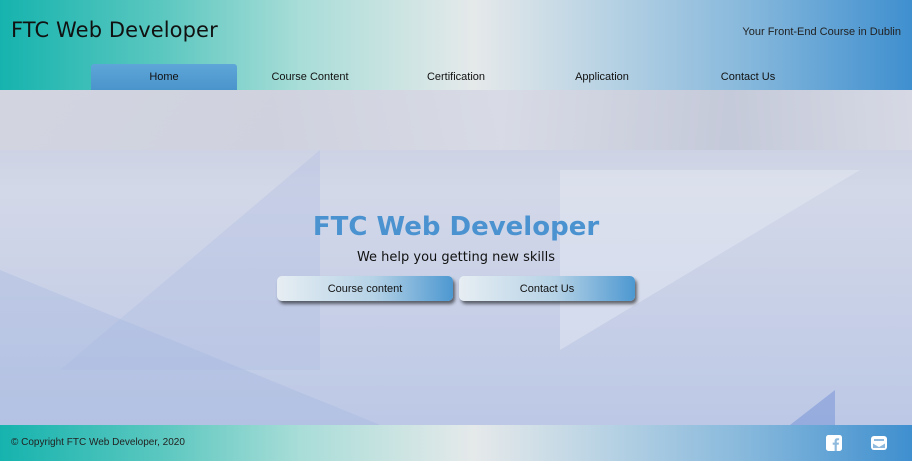 The width and height of the screenshot is (912, 461). Describe the element at coordinates (547, 288) in the screenshot. I see `contact-us-button: Contact Us` at that location.